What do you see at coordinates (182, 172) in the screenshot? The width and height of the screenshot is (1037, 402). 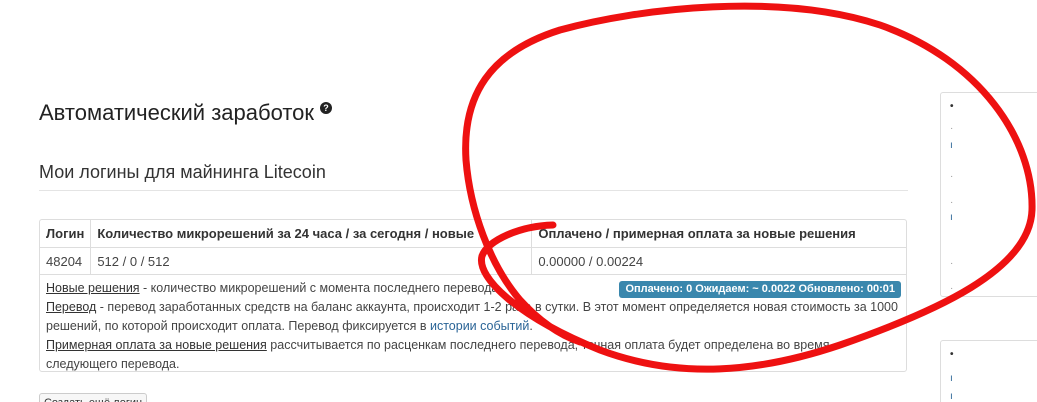 I see `section-title: Мои логины для майнинга Litecoin` at bounding box center [182, 172].